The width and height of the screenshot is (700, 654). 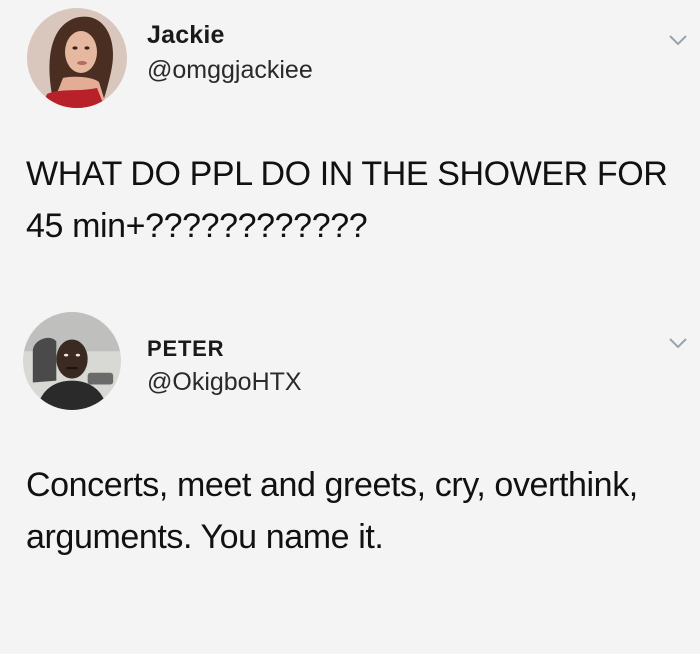 I want to click on display-name: PETER, so click(x=185, y=349).